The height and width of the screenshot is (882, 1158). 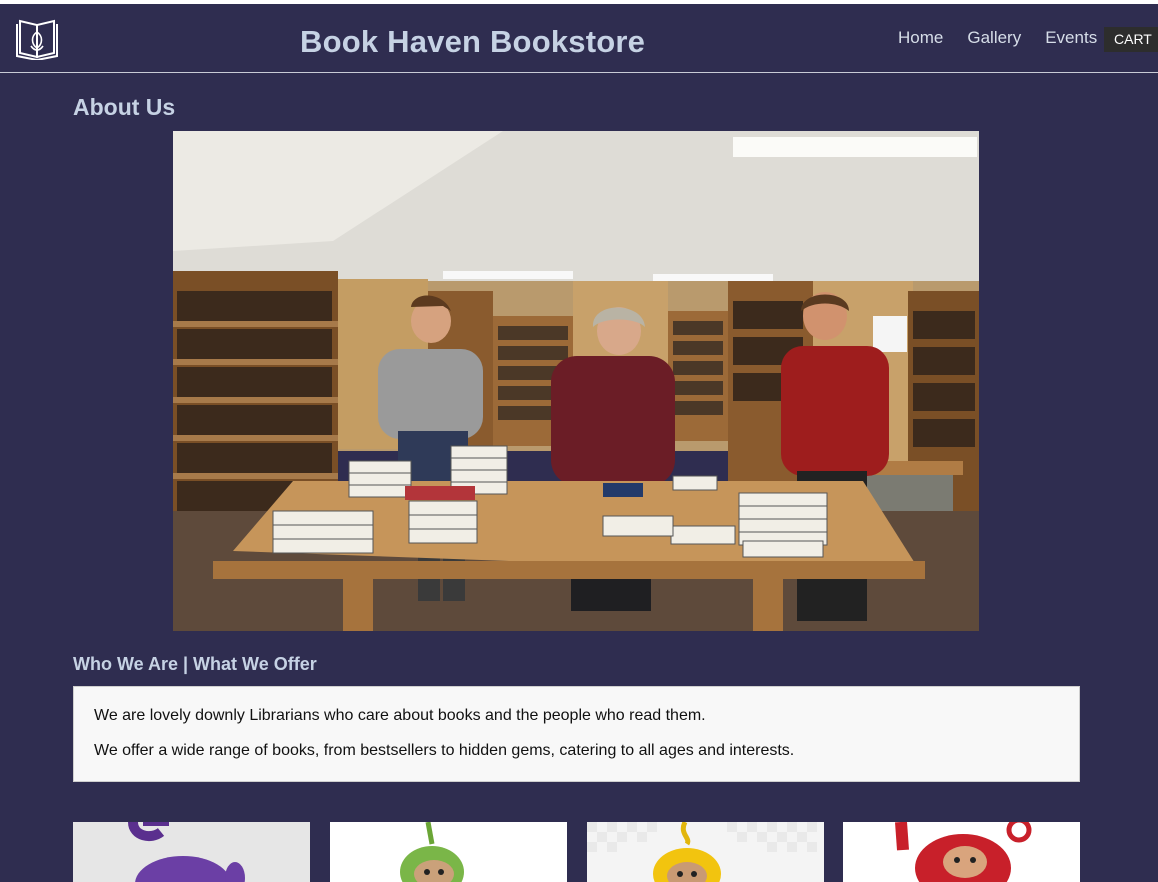 What do you see at coordinates (186, 852) in the screenshot?
I see `purple-character-image` at bounding box center [186, 852].